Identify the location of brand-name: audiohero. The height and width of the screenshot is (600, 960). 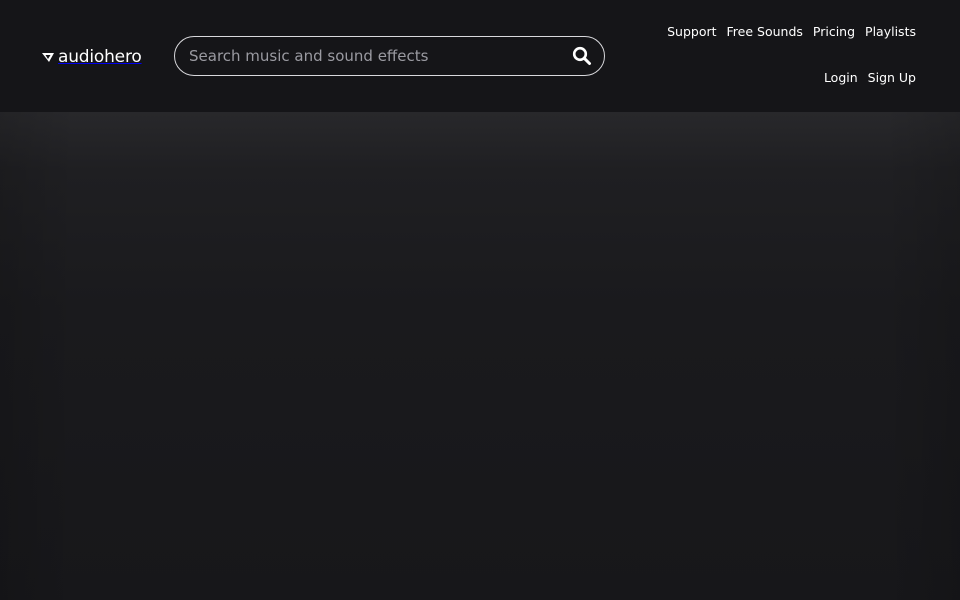
(100, 57).